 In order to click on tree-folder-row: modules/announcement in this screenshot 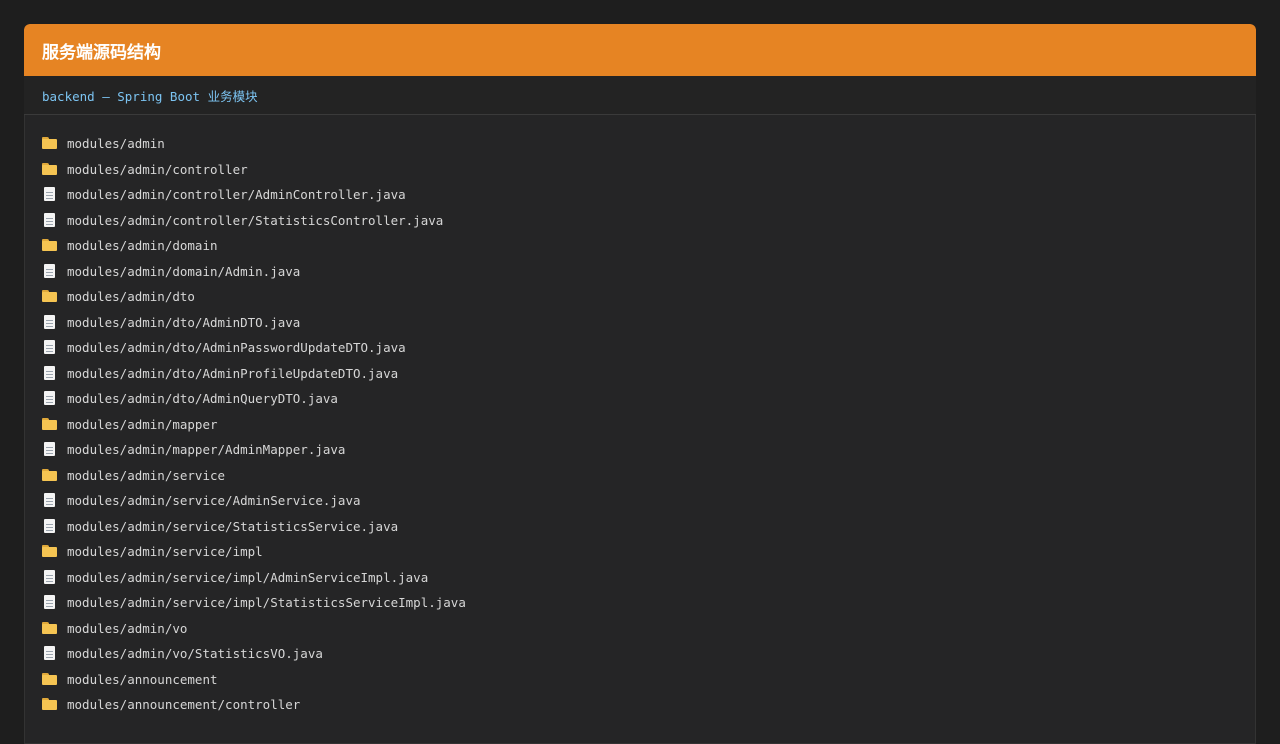, I will do `click(649, 680)`.